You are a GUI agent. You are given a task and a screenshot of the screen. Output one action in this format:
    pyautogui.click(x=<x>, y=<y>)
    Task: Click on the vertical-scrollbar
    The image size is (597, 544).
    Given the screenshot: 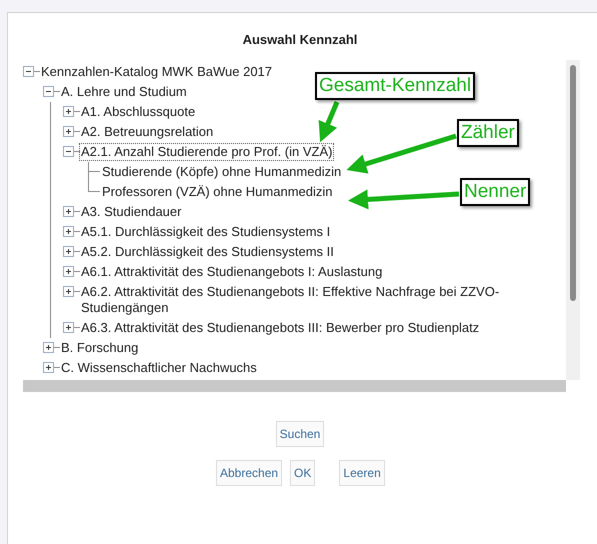 What is the action you would take?
    pyautogui.click(x=573, y=220)
    